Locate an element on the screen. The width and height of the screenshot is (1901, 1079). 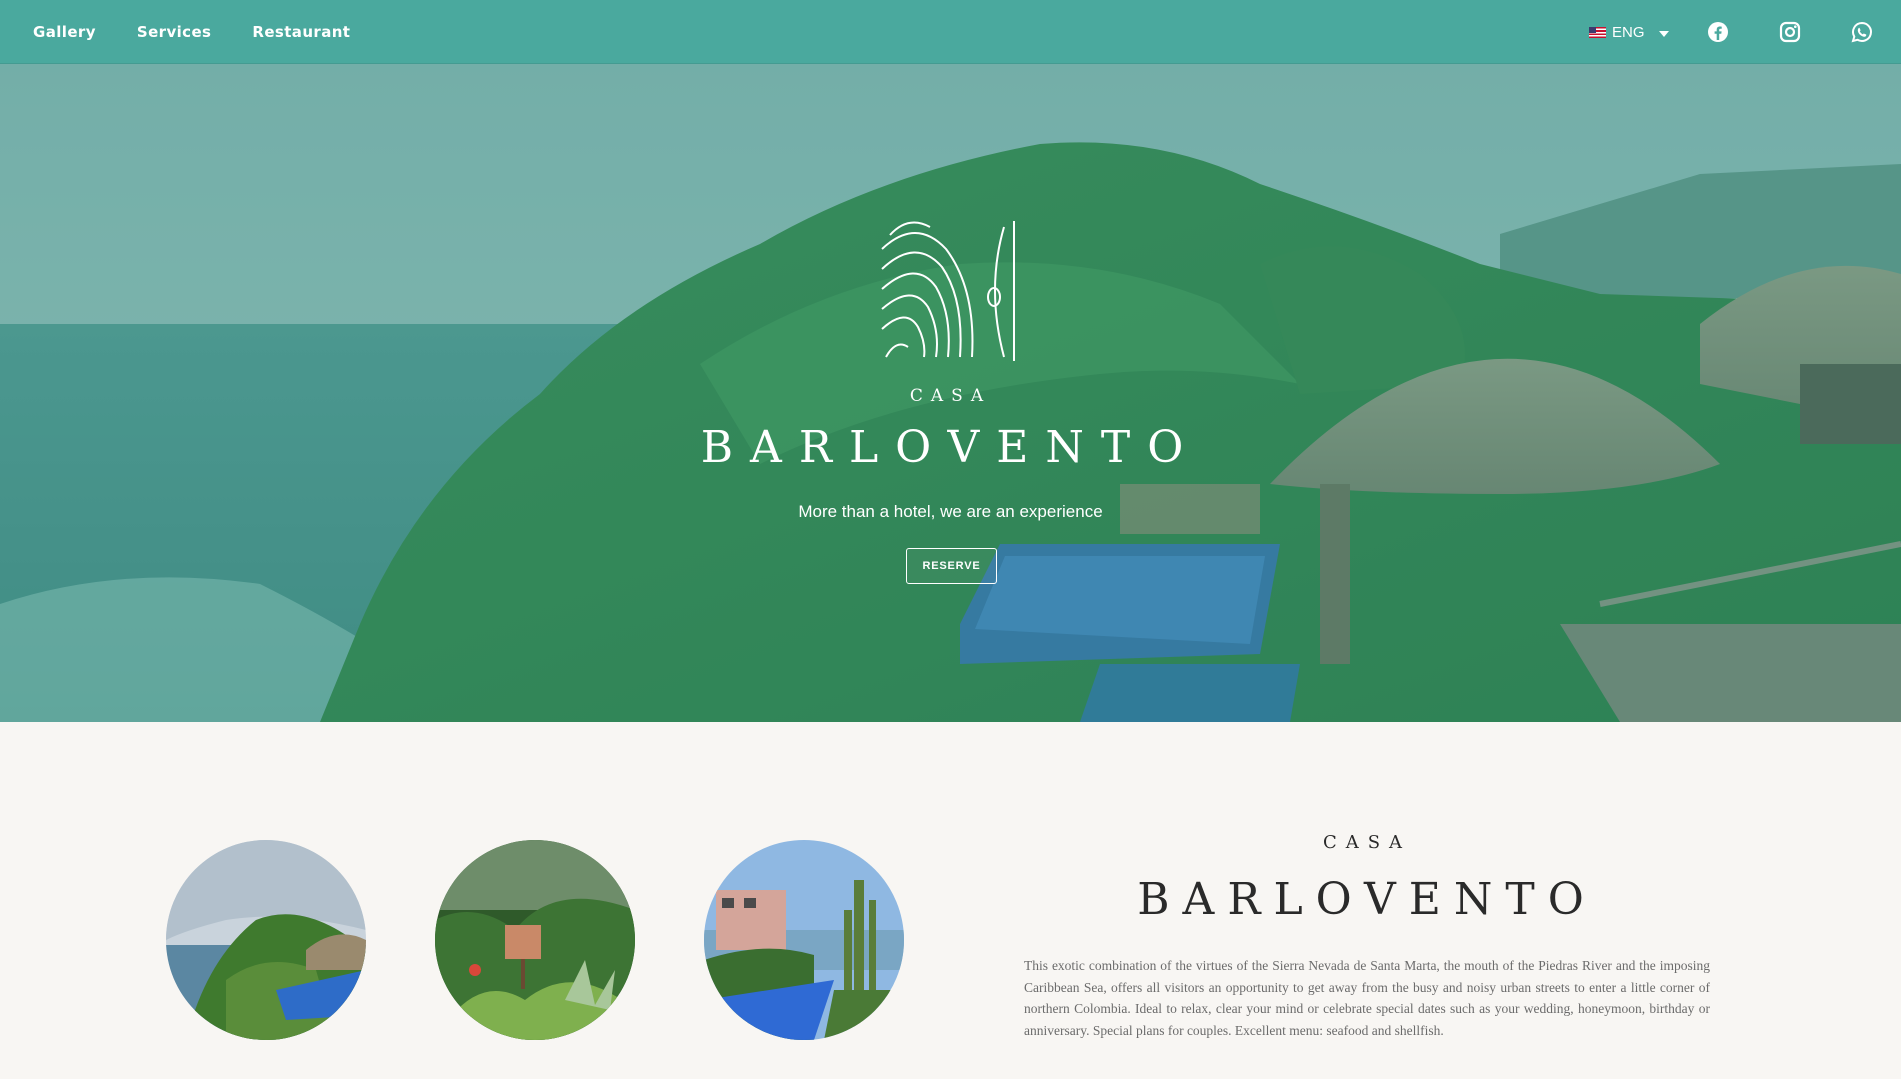
facebook-icon is located at coordinates (1718, 32).